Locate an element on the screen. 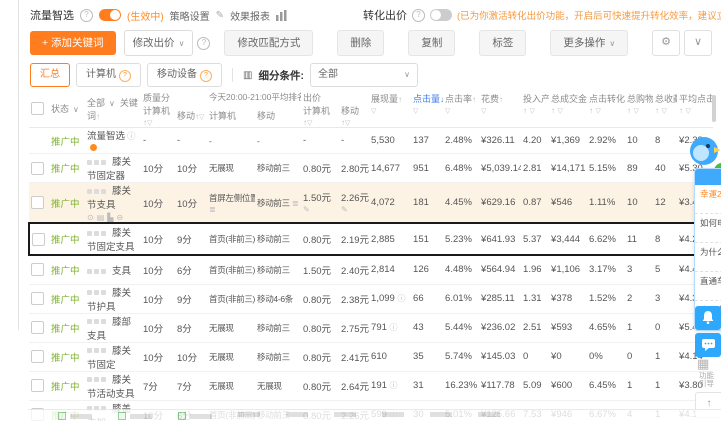 This screenshot has width=721, height=421. cell-bid-mobile: 2.26元 ✎ is located at coordinates (354, 203).